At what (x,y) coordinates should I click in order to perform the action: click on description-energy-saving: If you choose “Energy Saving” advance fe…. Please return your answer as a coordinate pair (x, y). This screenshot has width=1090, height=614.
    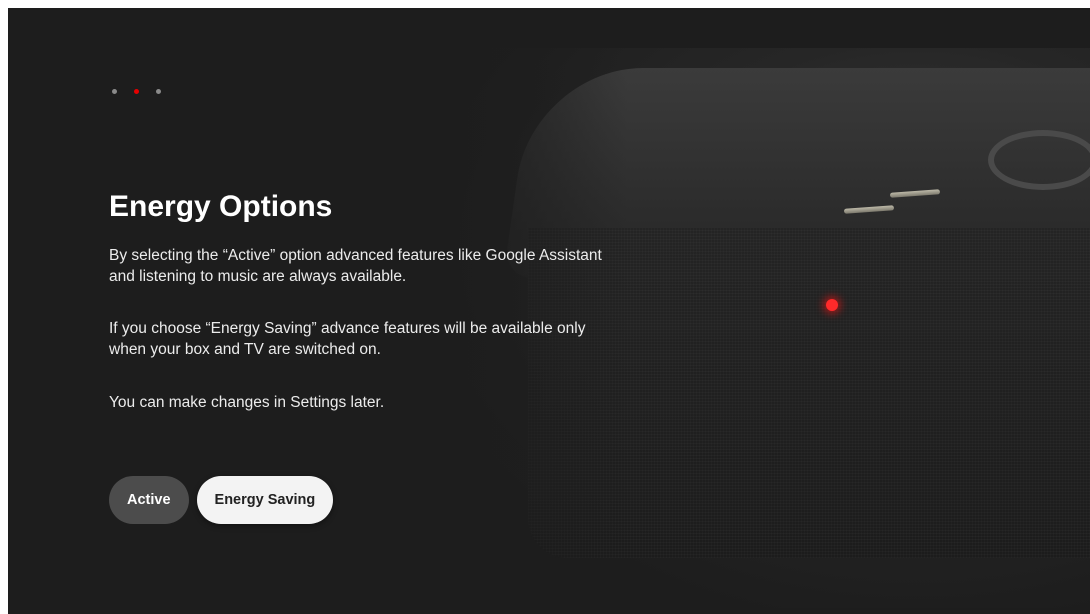
    Looking at the image, I should click on (347, 339).